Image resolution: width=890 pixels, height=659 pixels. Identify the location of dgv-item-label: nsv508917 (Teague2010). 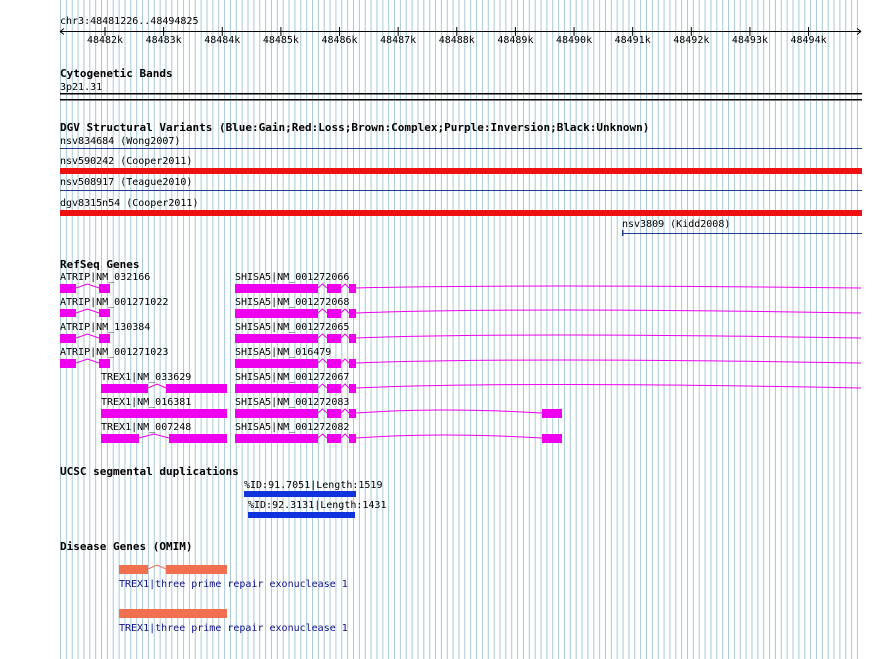
(126, 182).